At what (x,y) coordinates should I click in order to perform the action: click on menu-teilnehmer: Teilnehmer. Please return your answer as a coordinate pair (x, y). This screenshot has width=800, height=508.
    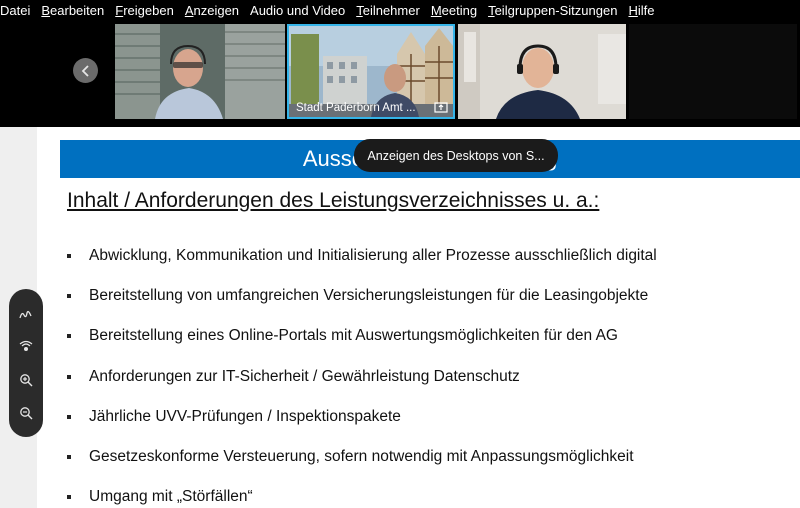
    Looking at the image, I should click on (388, 10).